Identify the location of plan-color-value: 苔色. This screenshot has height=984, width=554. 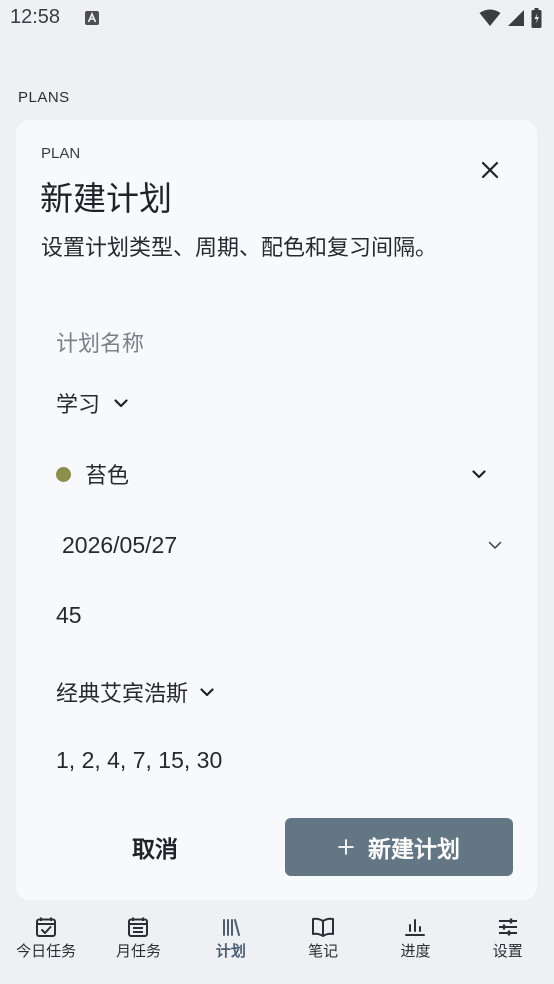
(107, 476).